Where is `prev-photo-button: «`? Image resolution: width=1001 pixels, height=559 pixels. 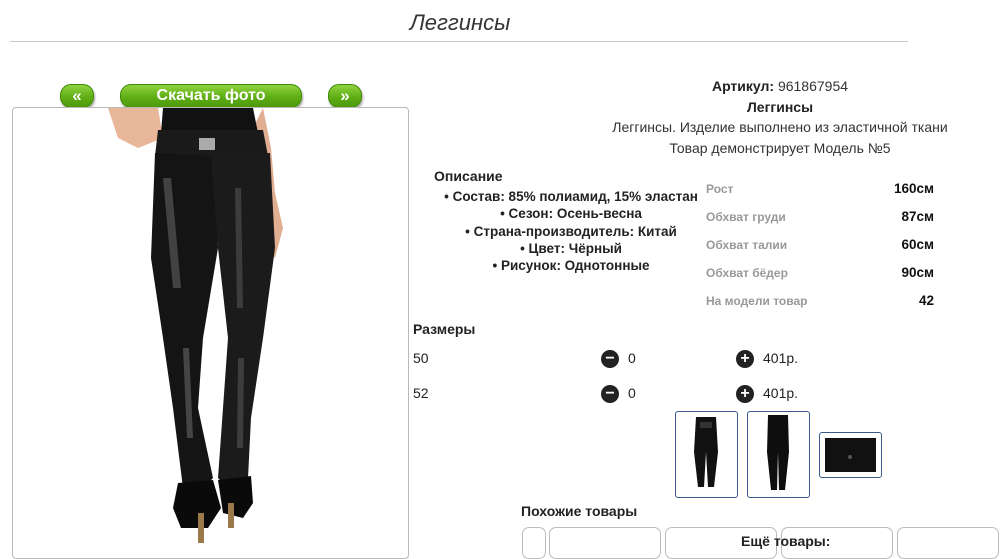 prev-photo-button: « is located at coordinates (77, 96).